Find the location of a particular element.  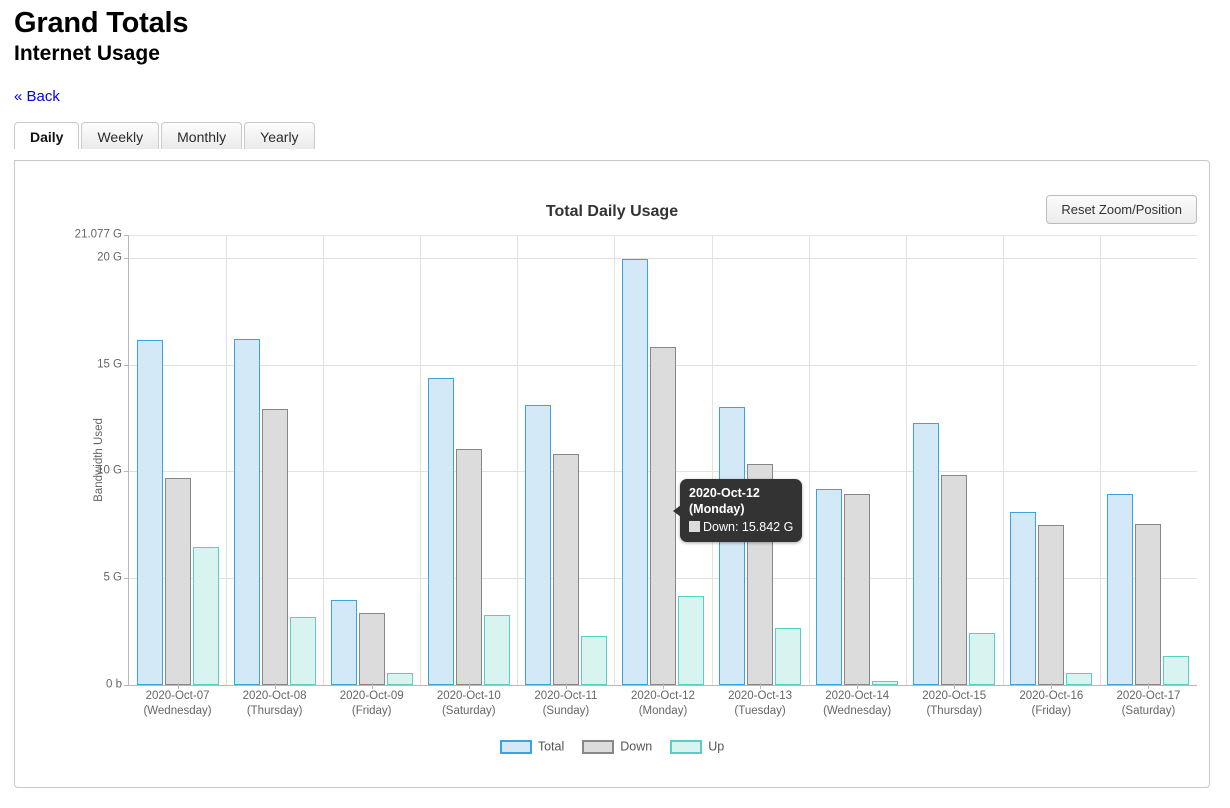

tab-label: Monthly is located at coordinates (202, 137).